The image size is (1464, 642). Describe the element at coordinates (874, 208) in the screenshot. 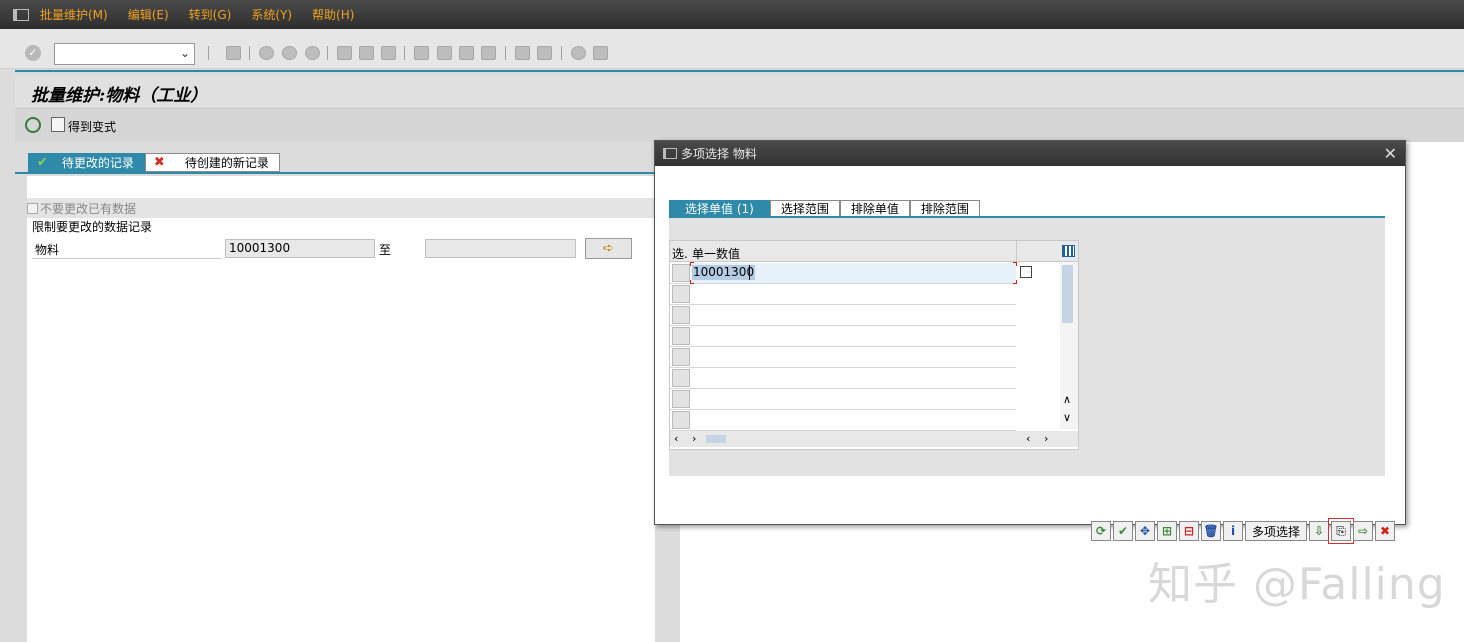

I see `tab-exclude-single-values: 排除单值` at that location.